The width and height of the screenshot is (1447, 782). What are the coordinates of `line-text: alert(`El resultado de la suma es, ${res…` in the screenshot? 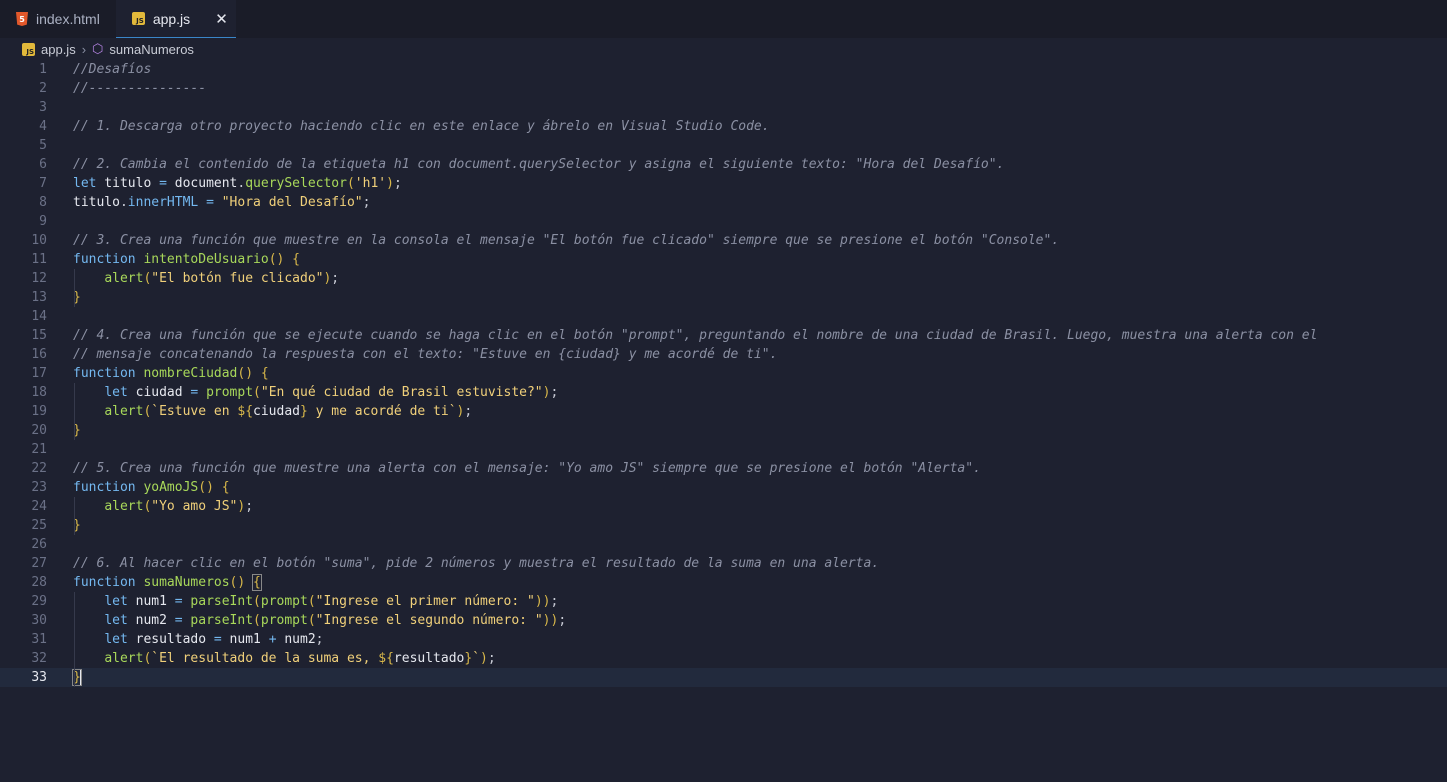 It's located at (284, 658).